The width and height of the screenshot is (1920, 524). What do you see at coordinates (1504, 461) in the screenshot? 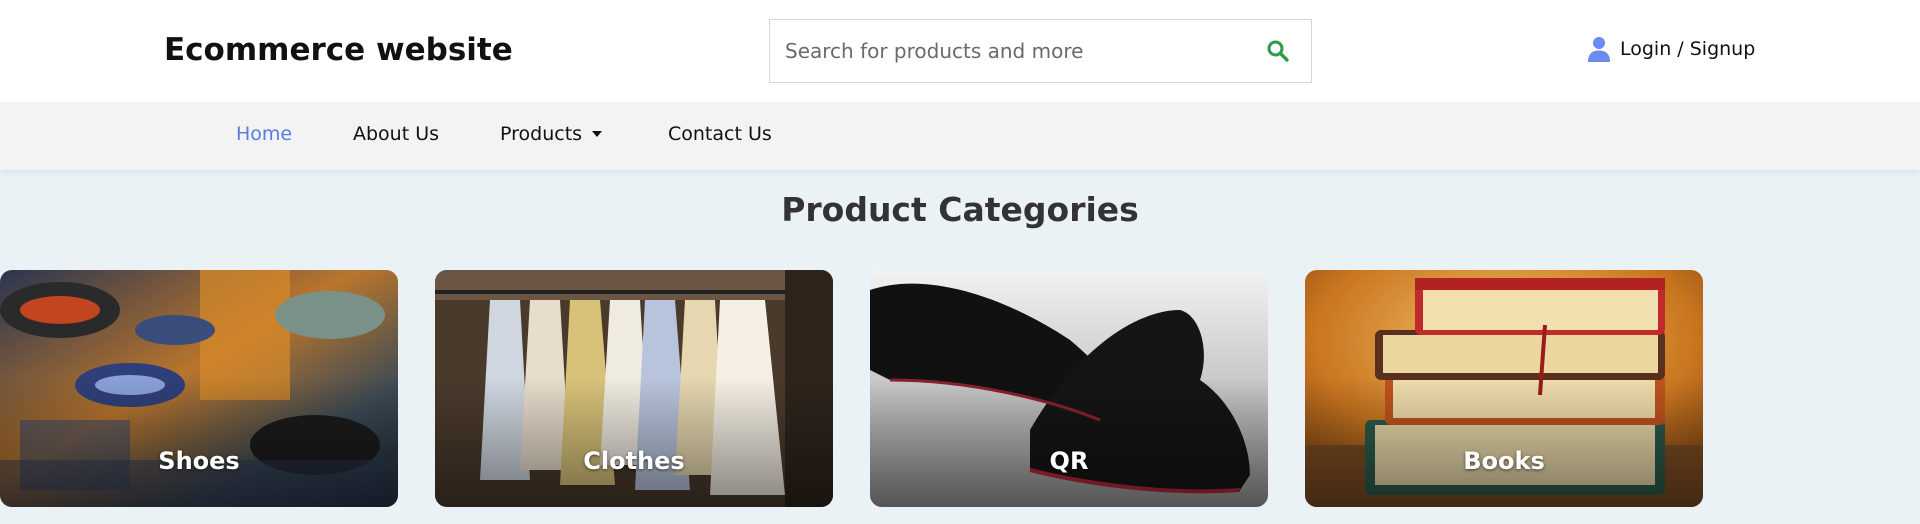
I see `category-label: Books` at bounding box center [1504, 461].